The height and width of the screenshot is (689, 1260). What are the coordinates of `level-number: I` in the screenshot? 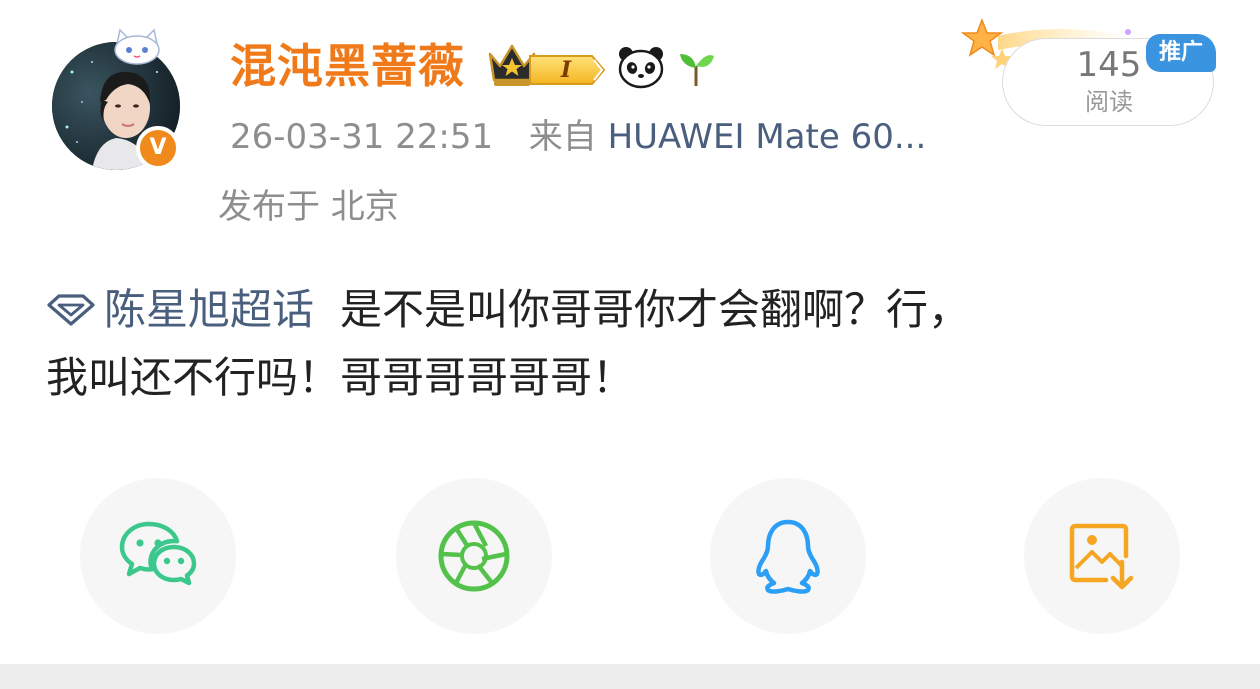 It's located at (566, 70).